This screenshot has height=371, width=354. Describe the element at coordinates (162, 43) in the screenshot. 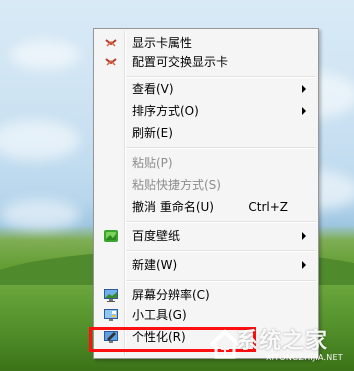

I see `menu-item-label: 显示卡属性` at that location.